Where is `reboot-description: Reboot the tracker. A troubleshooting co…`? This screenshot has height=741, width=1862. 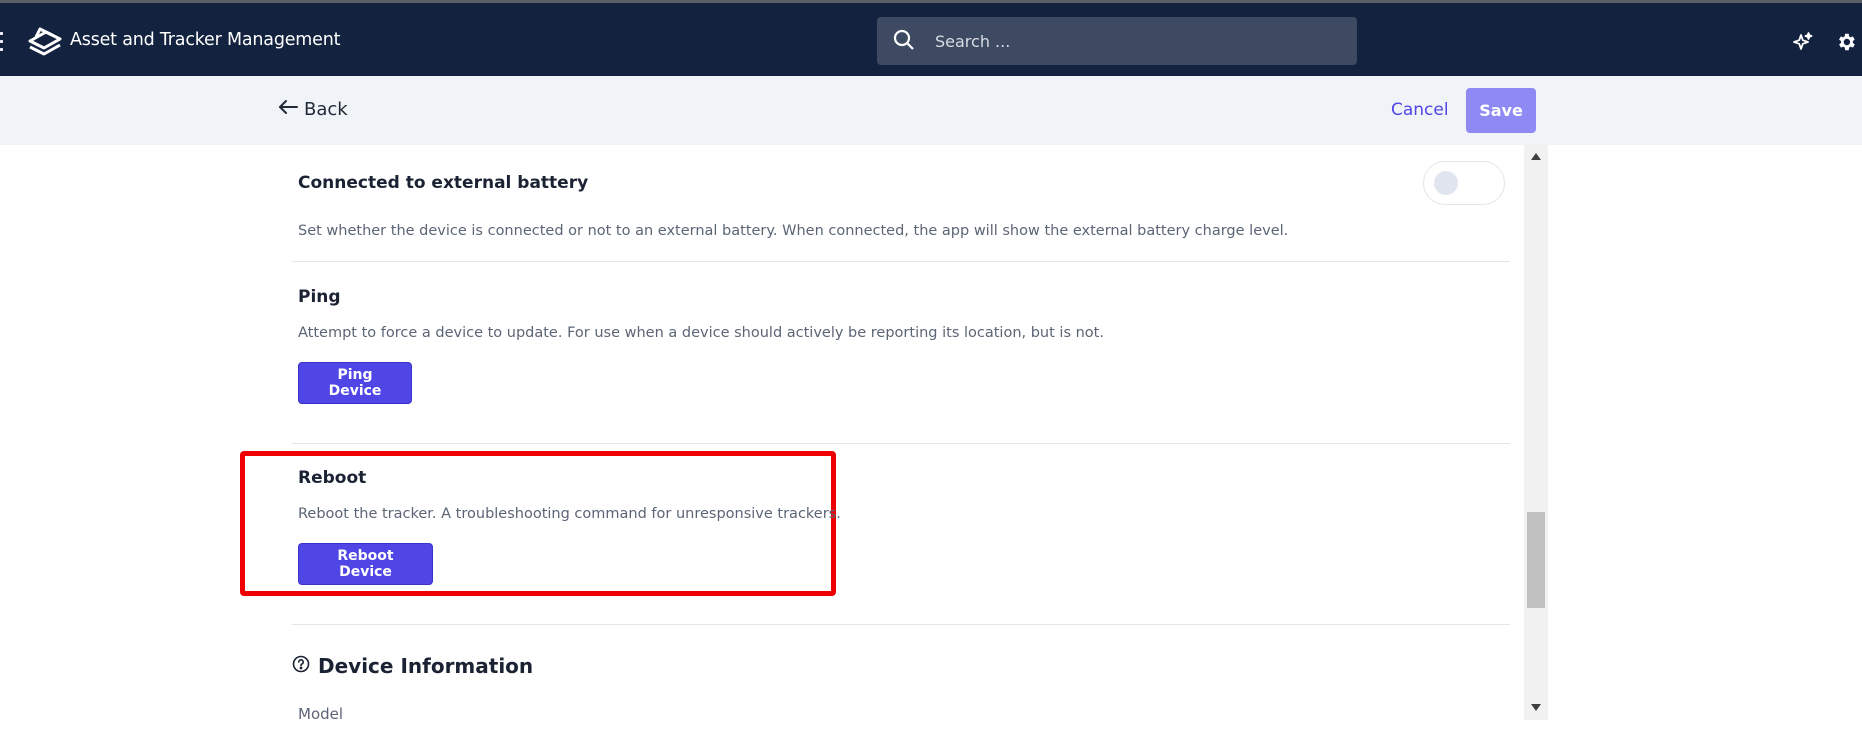 reboot-description: Reboot the tracker. A troubleshooting co… is located at coordinates (569, 514).